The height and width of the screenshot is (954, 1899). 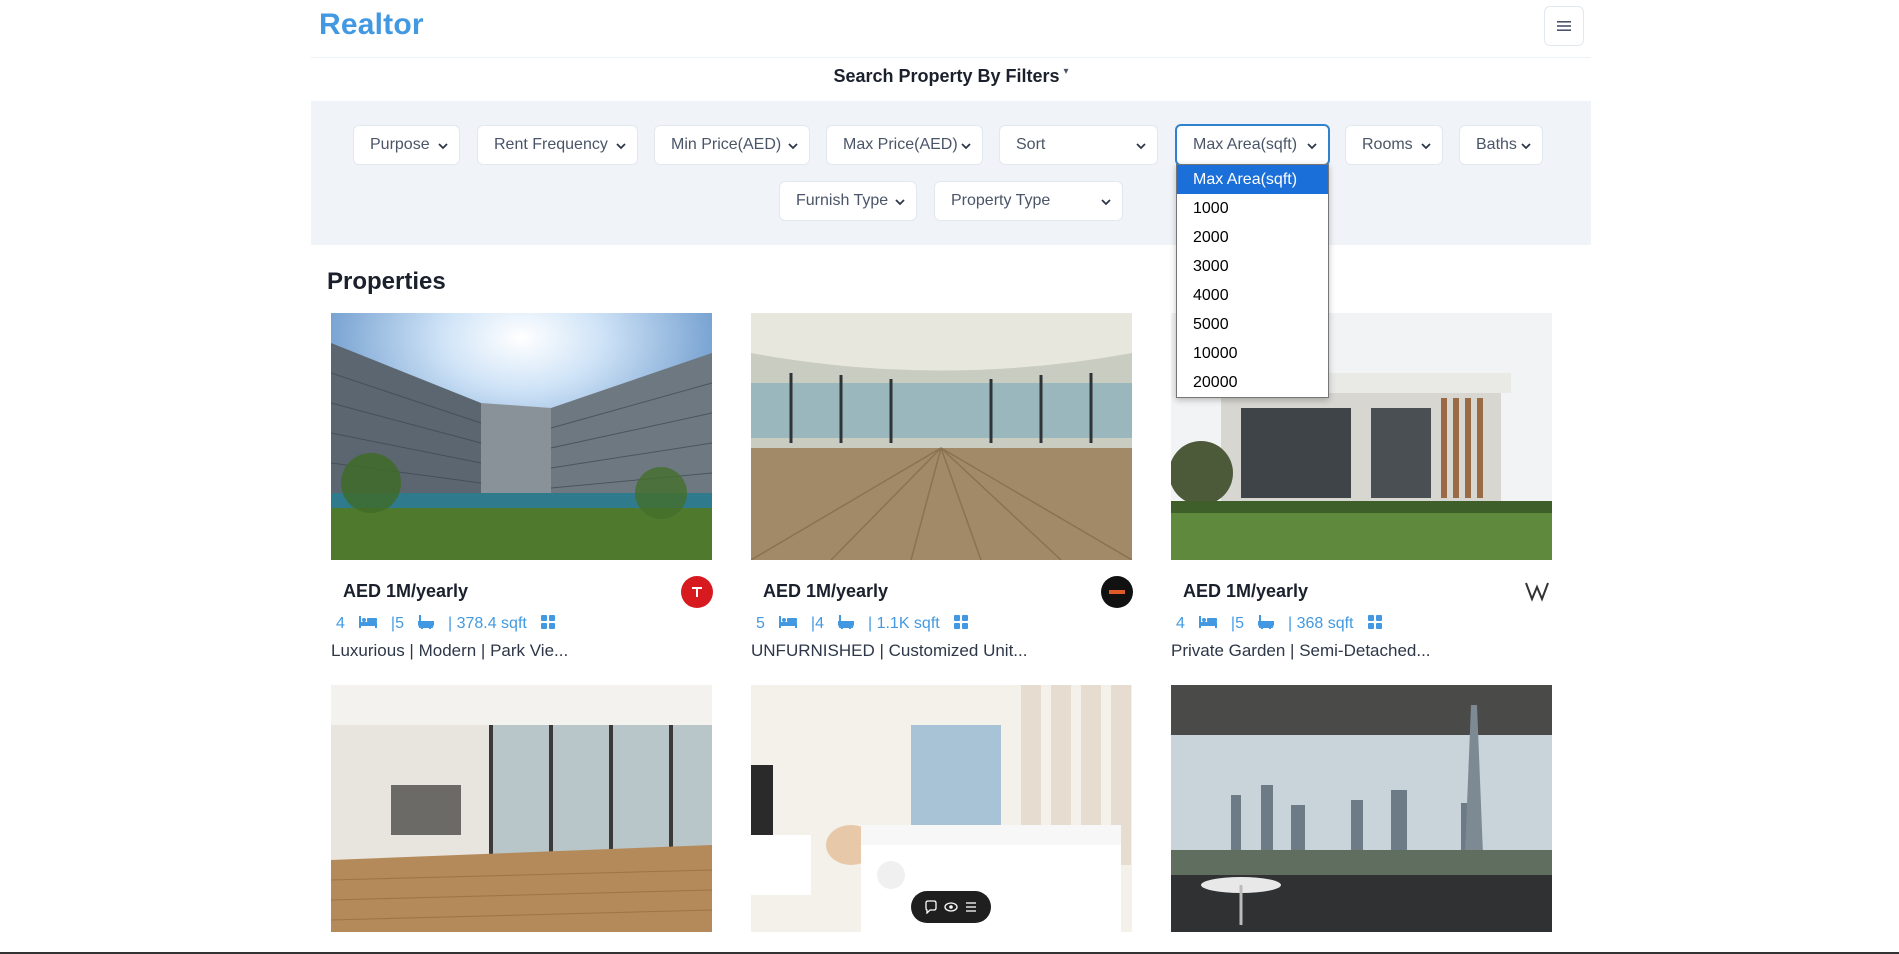 I want to click on select-label: Rent Frequency, so click(x=551, y=144).